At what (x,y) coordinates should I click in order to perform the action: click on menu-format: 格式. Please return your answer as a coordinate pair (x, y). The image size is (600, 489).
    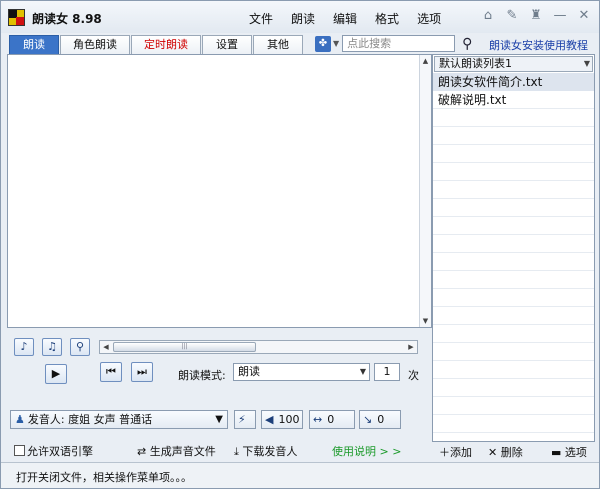
    Looking at the image, I should click on (387, 18).